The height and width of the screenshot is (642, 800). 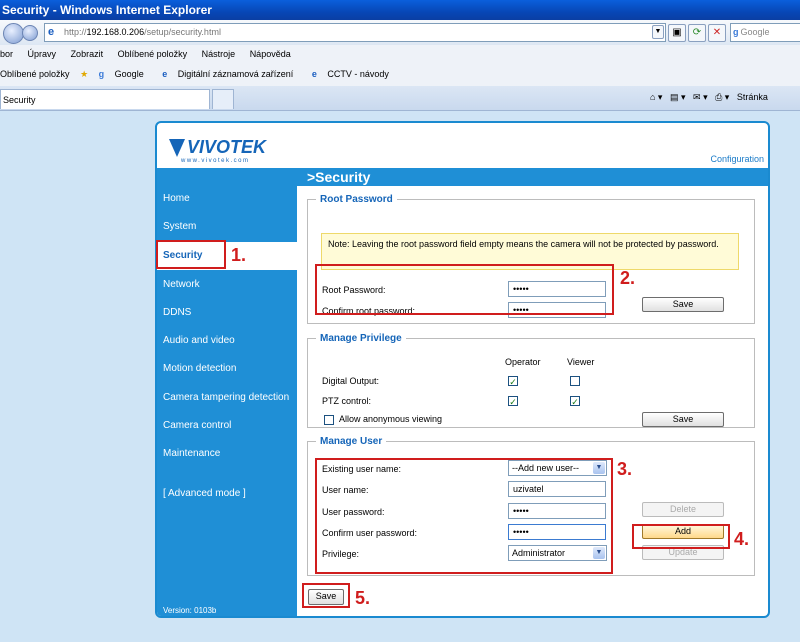 What do you see at coordinates (658, 32) in the screenshot?
I see `address-dropdown-icon: ▼` at bounding box center [658, 32].